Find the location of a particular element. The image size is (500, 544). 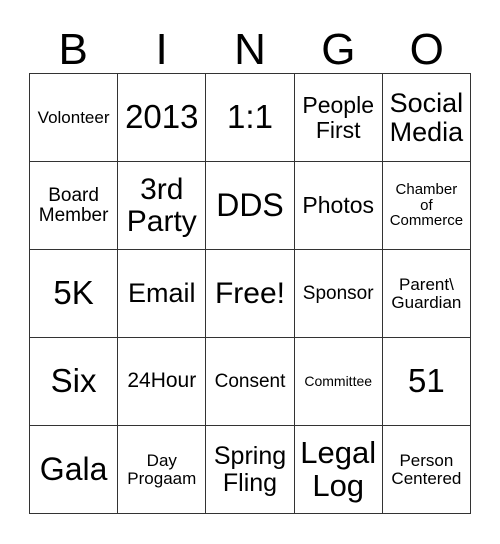

bingo-cell: 3rd Party is located at coordinates (162, 206).